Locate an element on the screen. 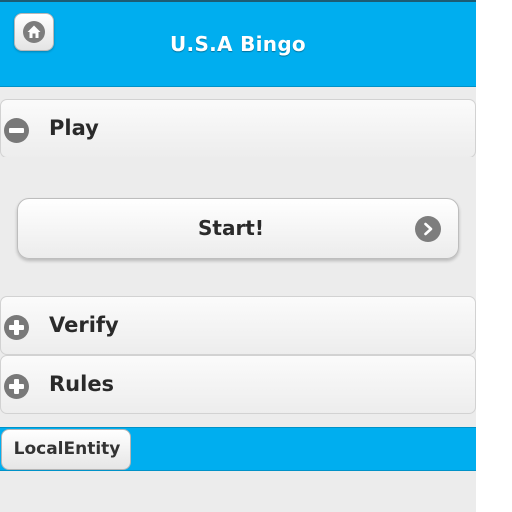  section-rules-label: Rules is located at coordinates (82, 384).